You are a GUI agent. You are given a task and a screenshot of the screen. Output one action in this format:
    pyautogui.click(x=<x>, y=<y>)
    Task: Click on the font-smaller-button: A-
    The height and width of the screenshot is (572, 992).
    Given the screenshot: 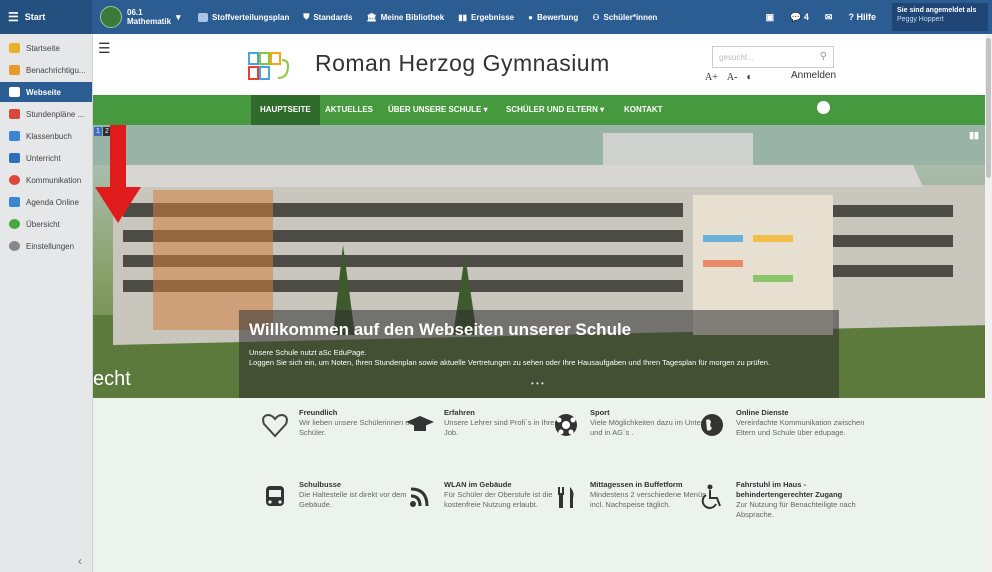 What is the action you would take?
    pyautogui.click(x=732, y=77)
    